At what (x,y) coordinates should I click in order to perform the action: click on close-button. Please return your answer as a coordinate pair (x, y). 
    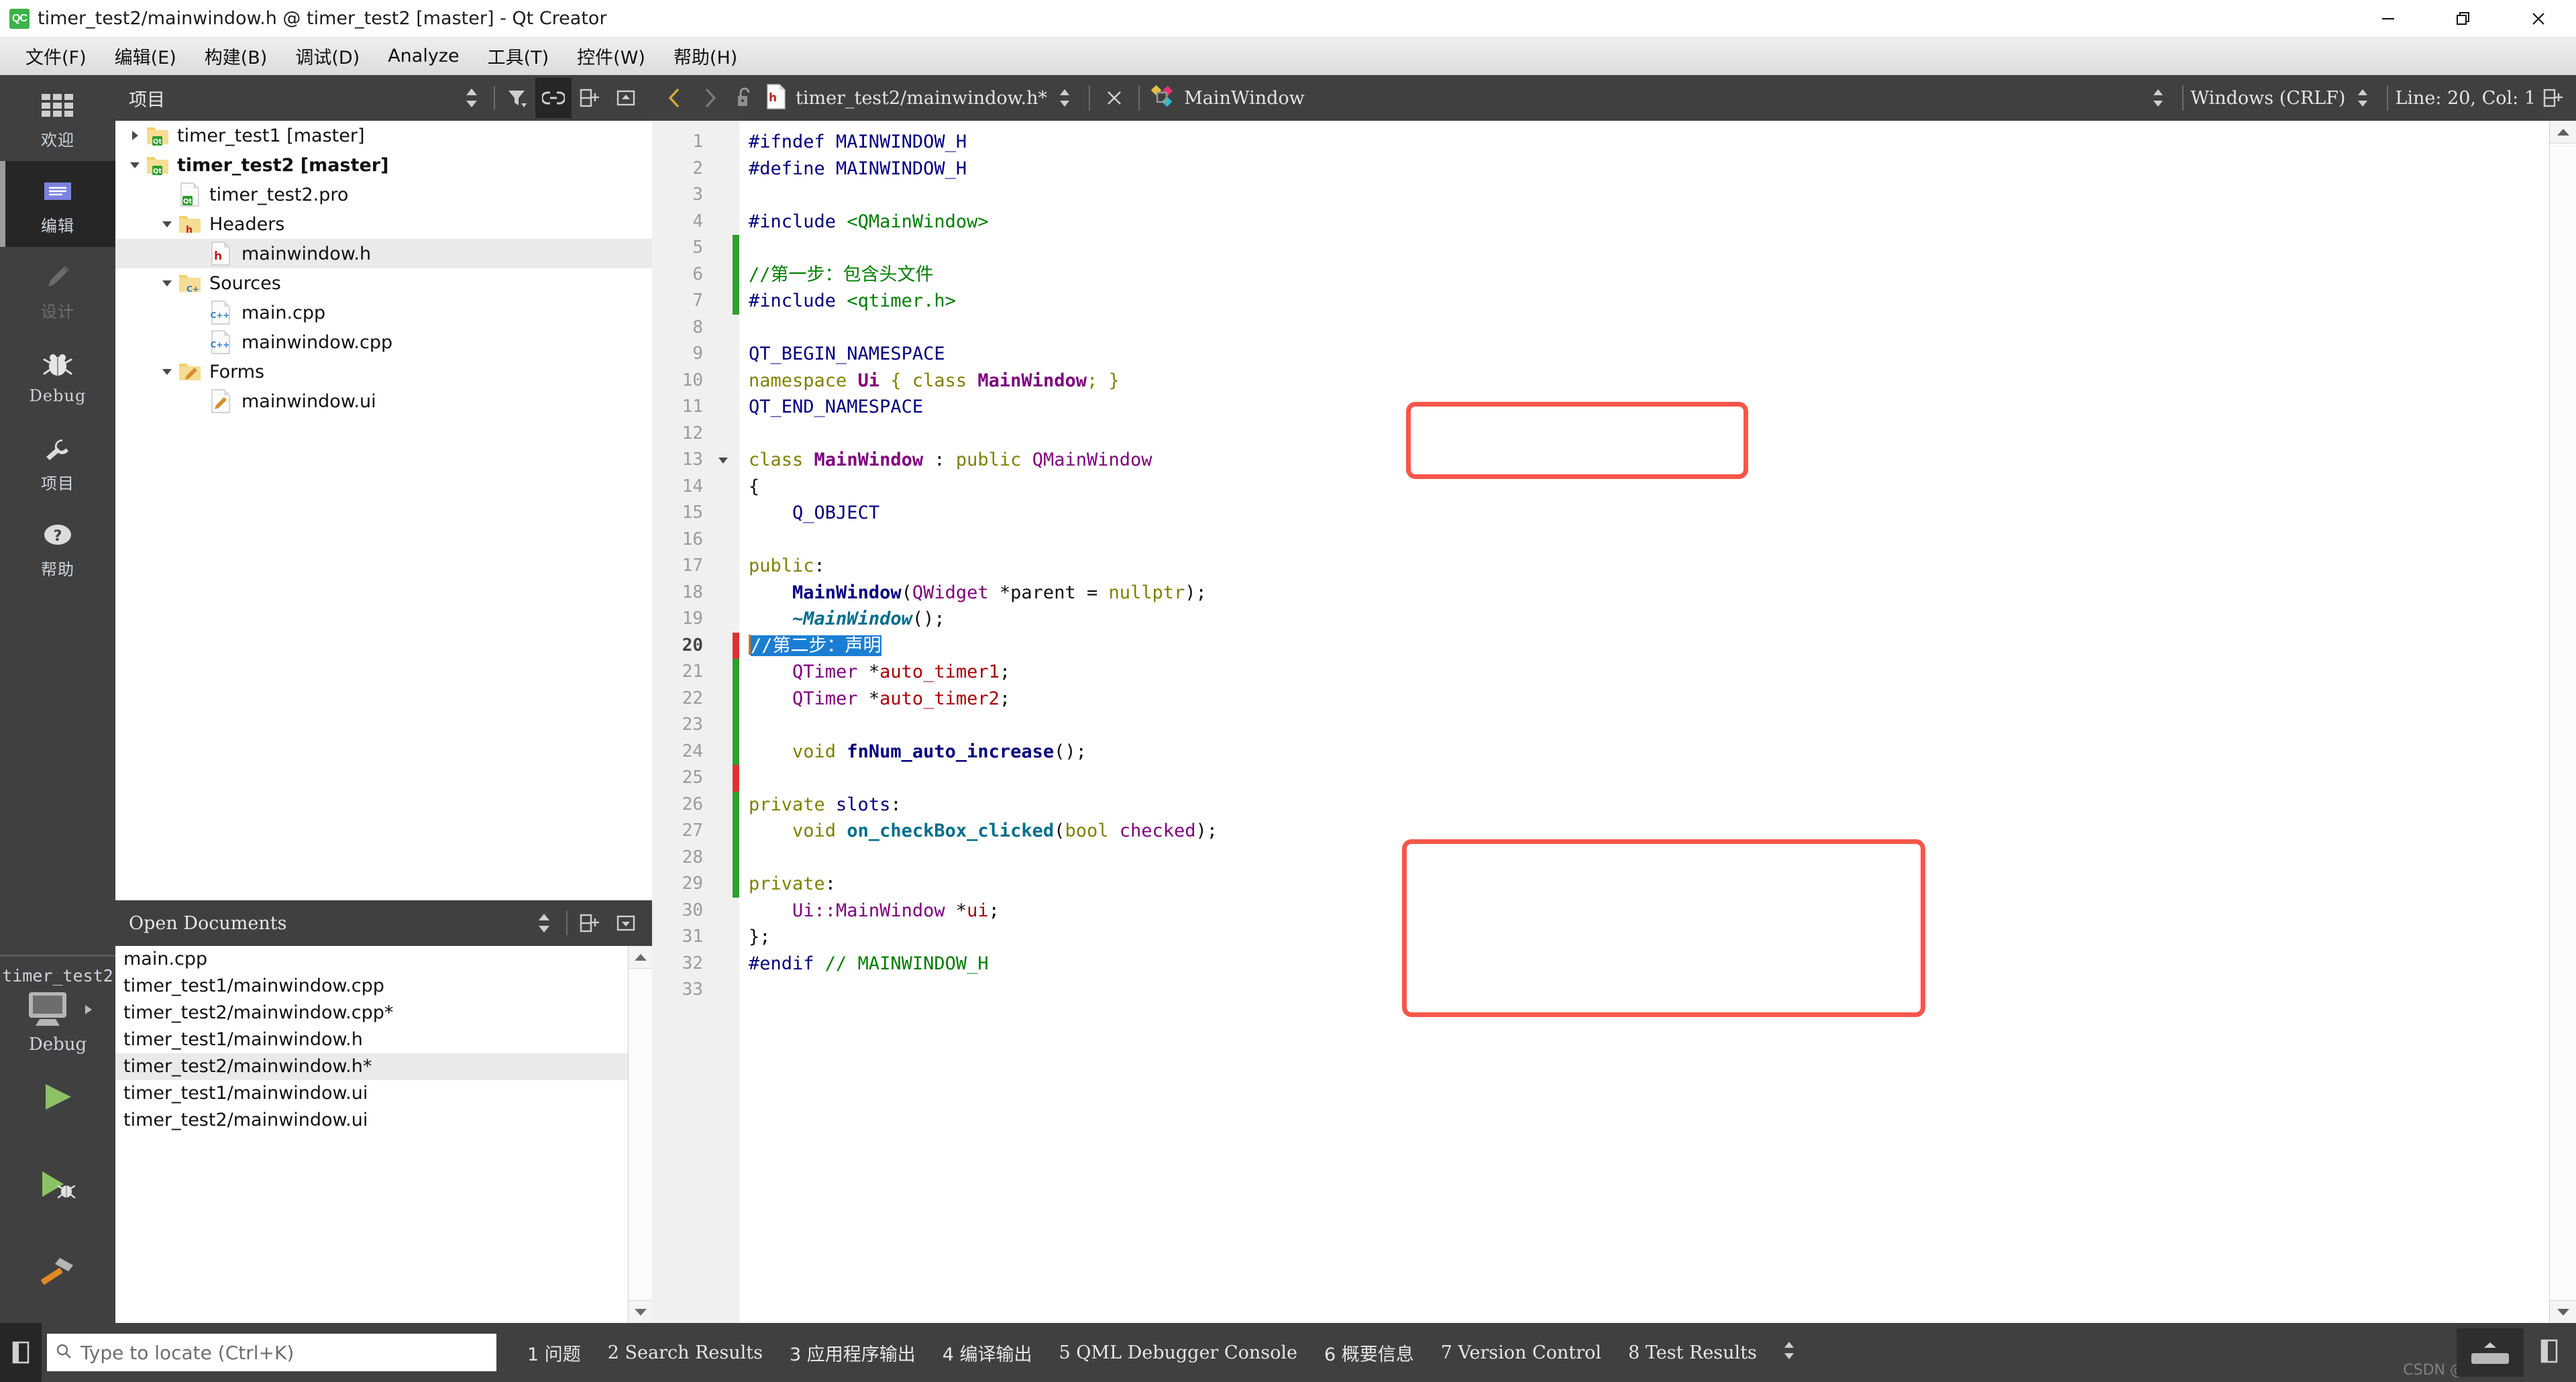
    Looking at the image, I should click on (2538, 19).